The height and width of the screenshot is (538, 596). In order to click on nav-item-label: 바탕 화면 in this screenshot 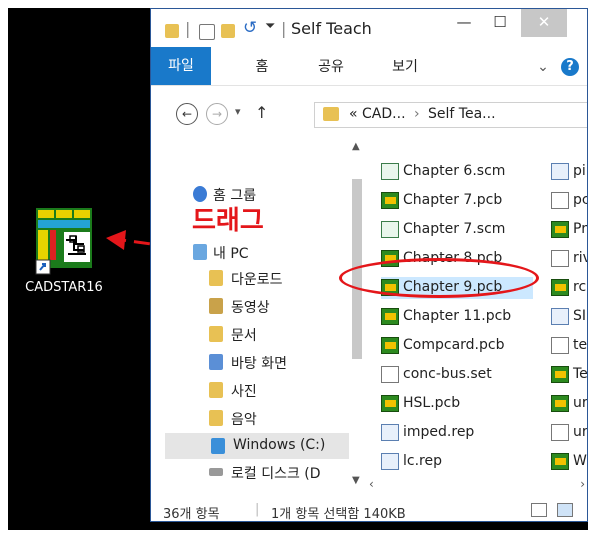, I will do `click(259, 364)`.